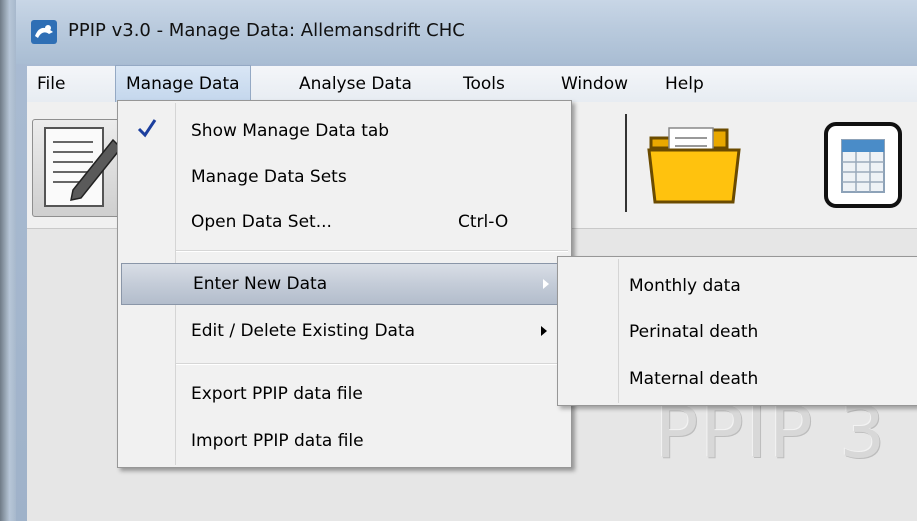  Describe the element at coordinates (277, 394) in the screenshot. I see `menu-item-label: Export PPIP data file` at that location.